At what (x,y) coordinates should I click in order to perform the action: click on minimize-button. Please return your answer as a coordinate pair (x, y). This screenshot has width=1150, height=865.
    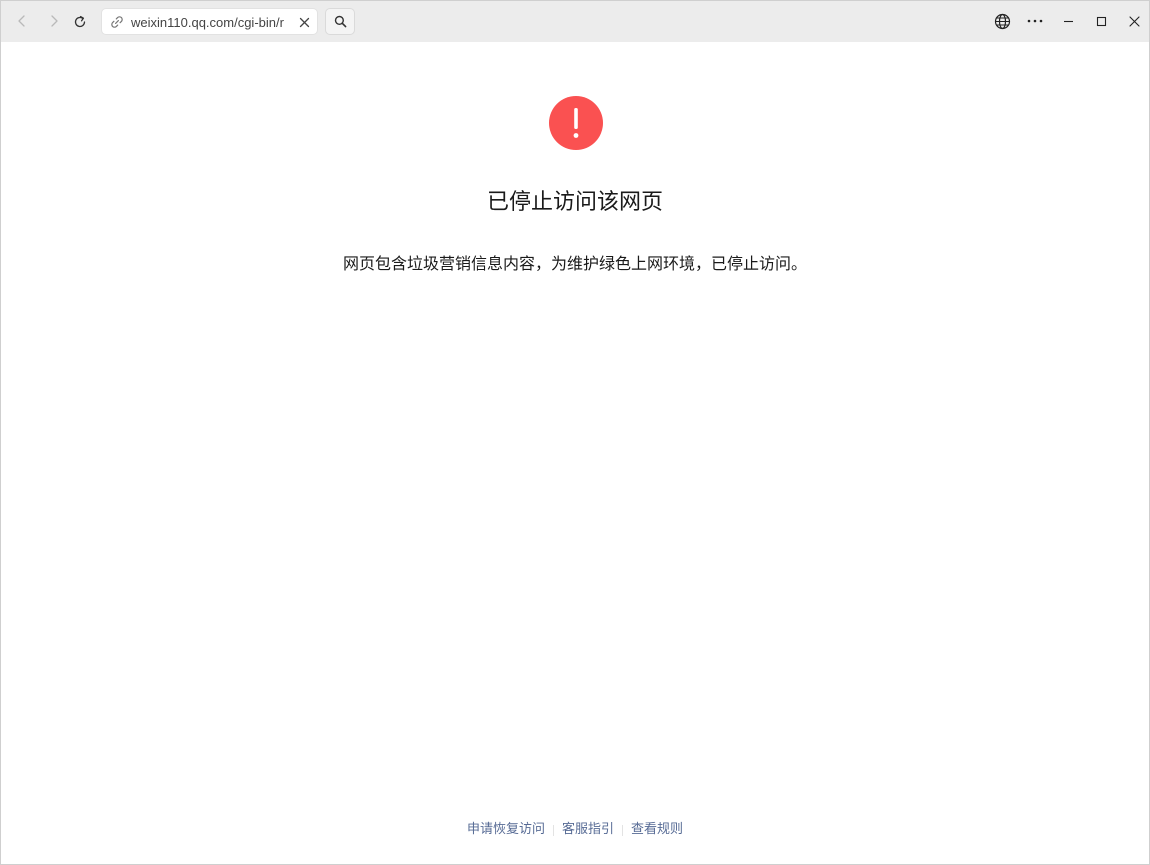
    Looking at the image, I should click on (1068, 21).